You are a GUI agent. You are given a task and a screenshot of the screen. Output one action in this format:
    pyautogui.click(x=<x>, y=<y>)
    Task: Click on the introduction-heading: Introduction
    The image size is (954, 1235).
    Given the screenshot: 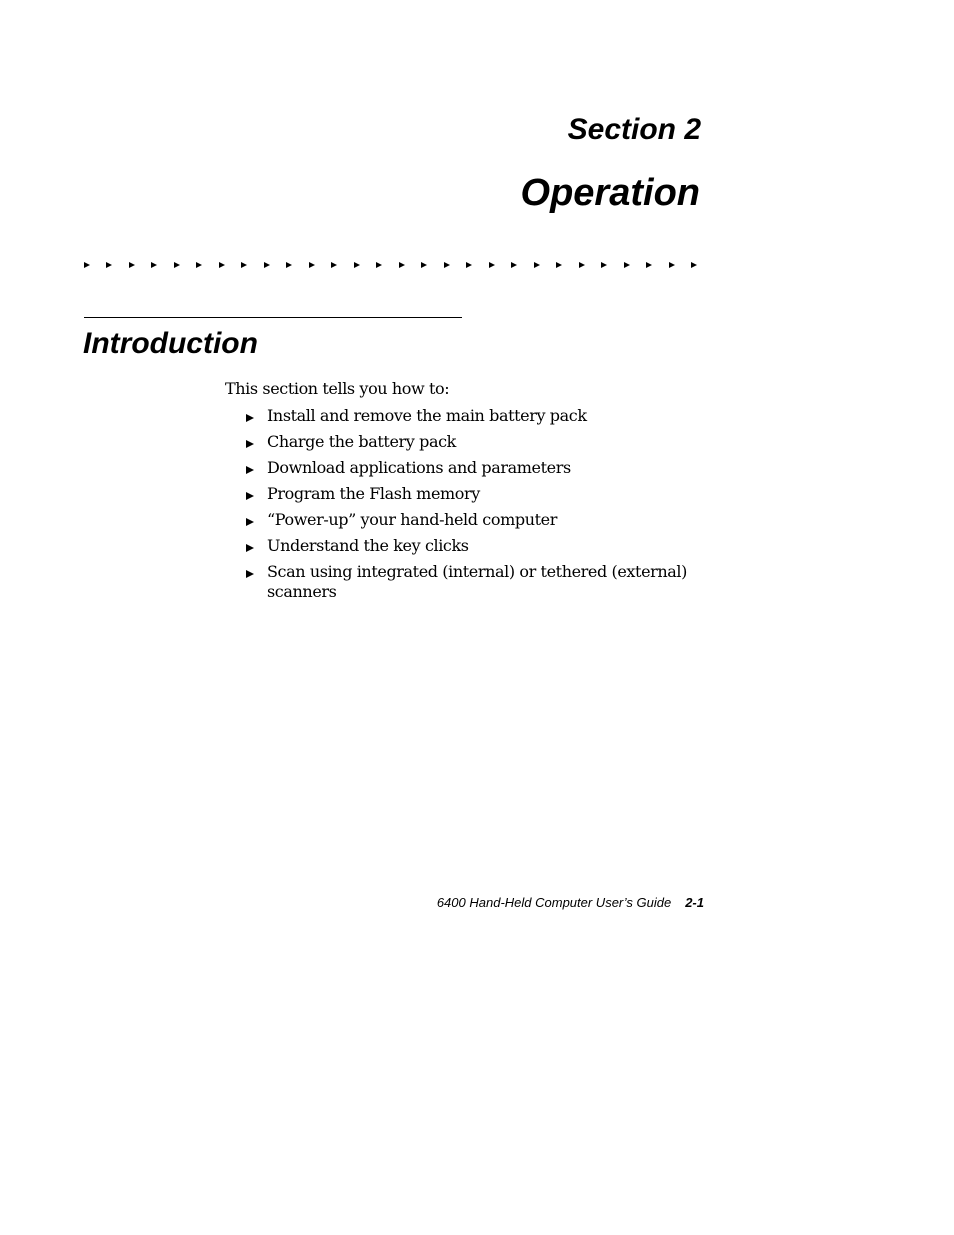 What is the action you would take?
    pyautogui.click(x=170, y=343)
    